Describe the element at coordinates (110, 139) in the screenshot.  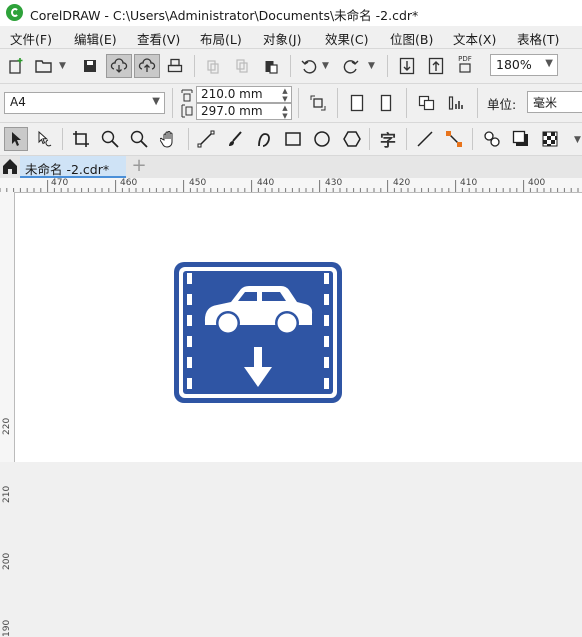
I see `zoom-tool-icon` at that location.